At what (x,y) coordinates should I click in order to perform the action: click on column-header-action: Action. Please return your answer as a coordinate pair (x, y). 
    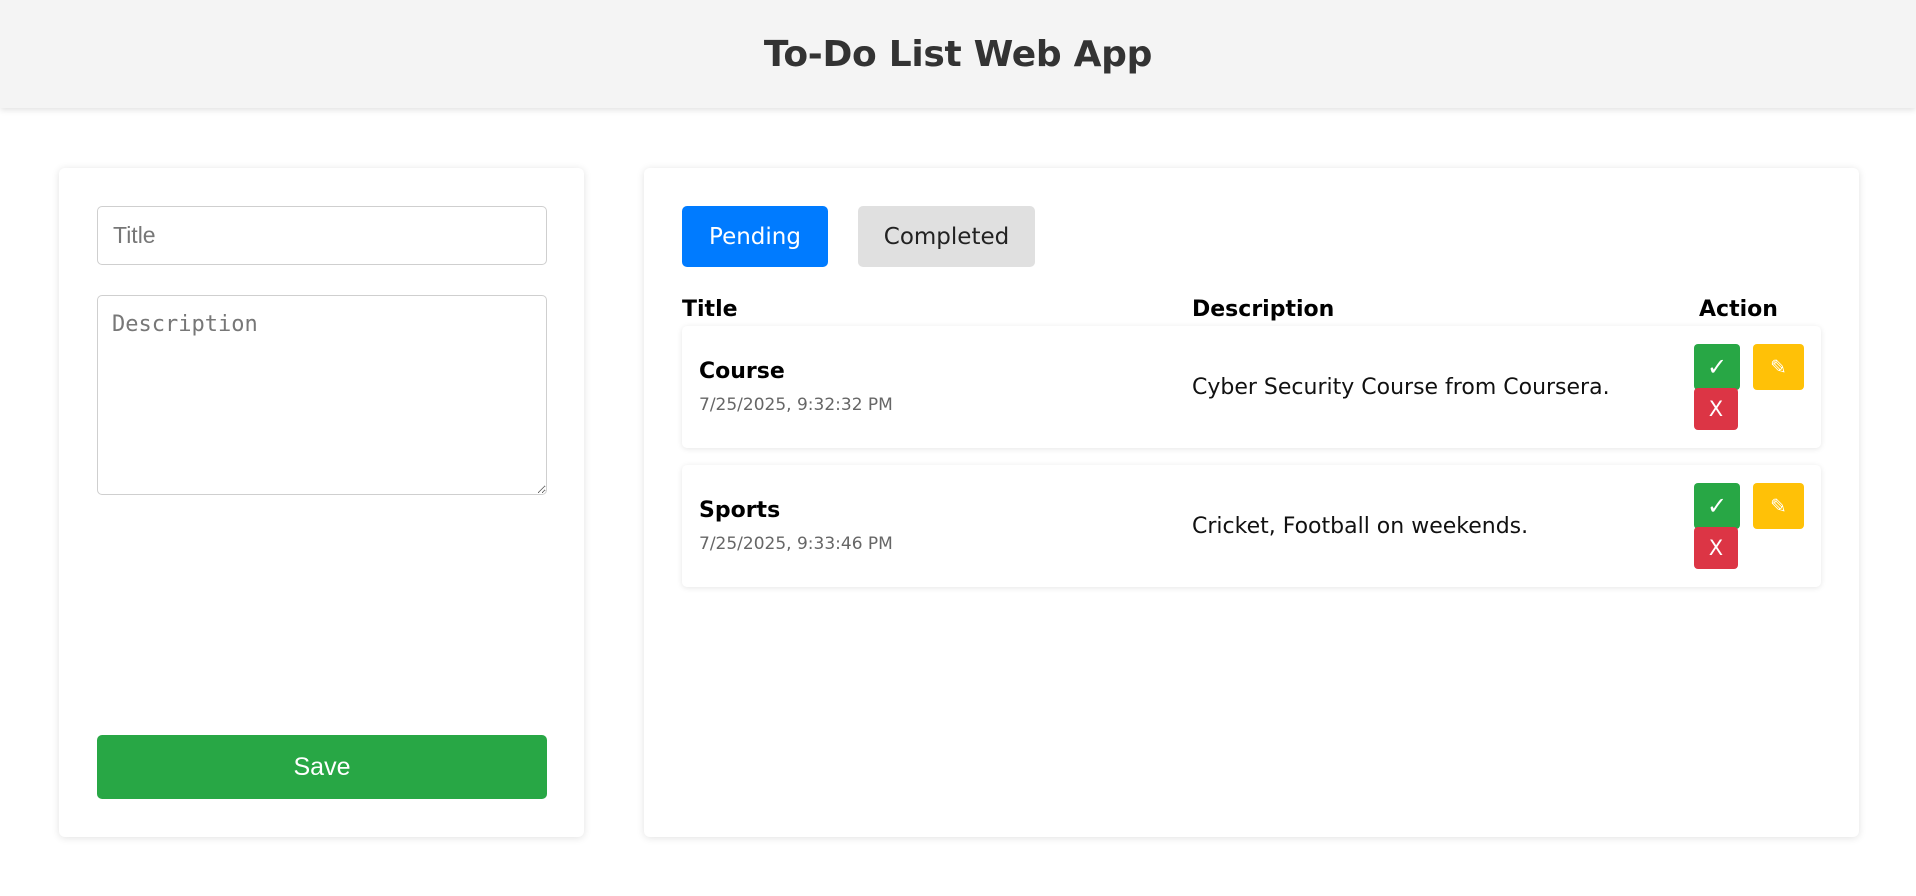
    Looking at the image, I should click on (1738, 309).